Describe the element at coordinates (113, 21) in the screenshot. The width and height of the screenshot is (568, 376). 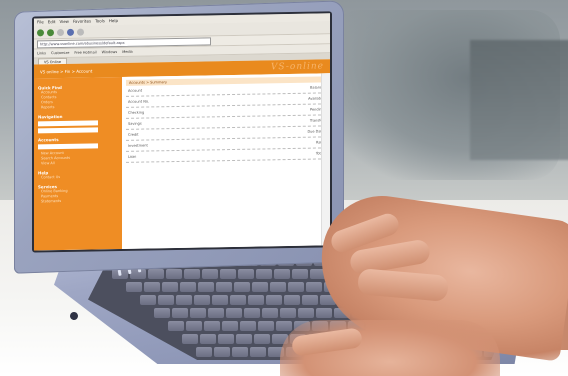
I see `menu-help: Help` at that location.